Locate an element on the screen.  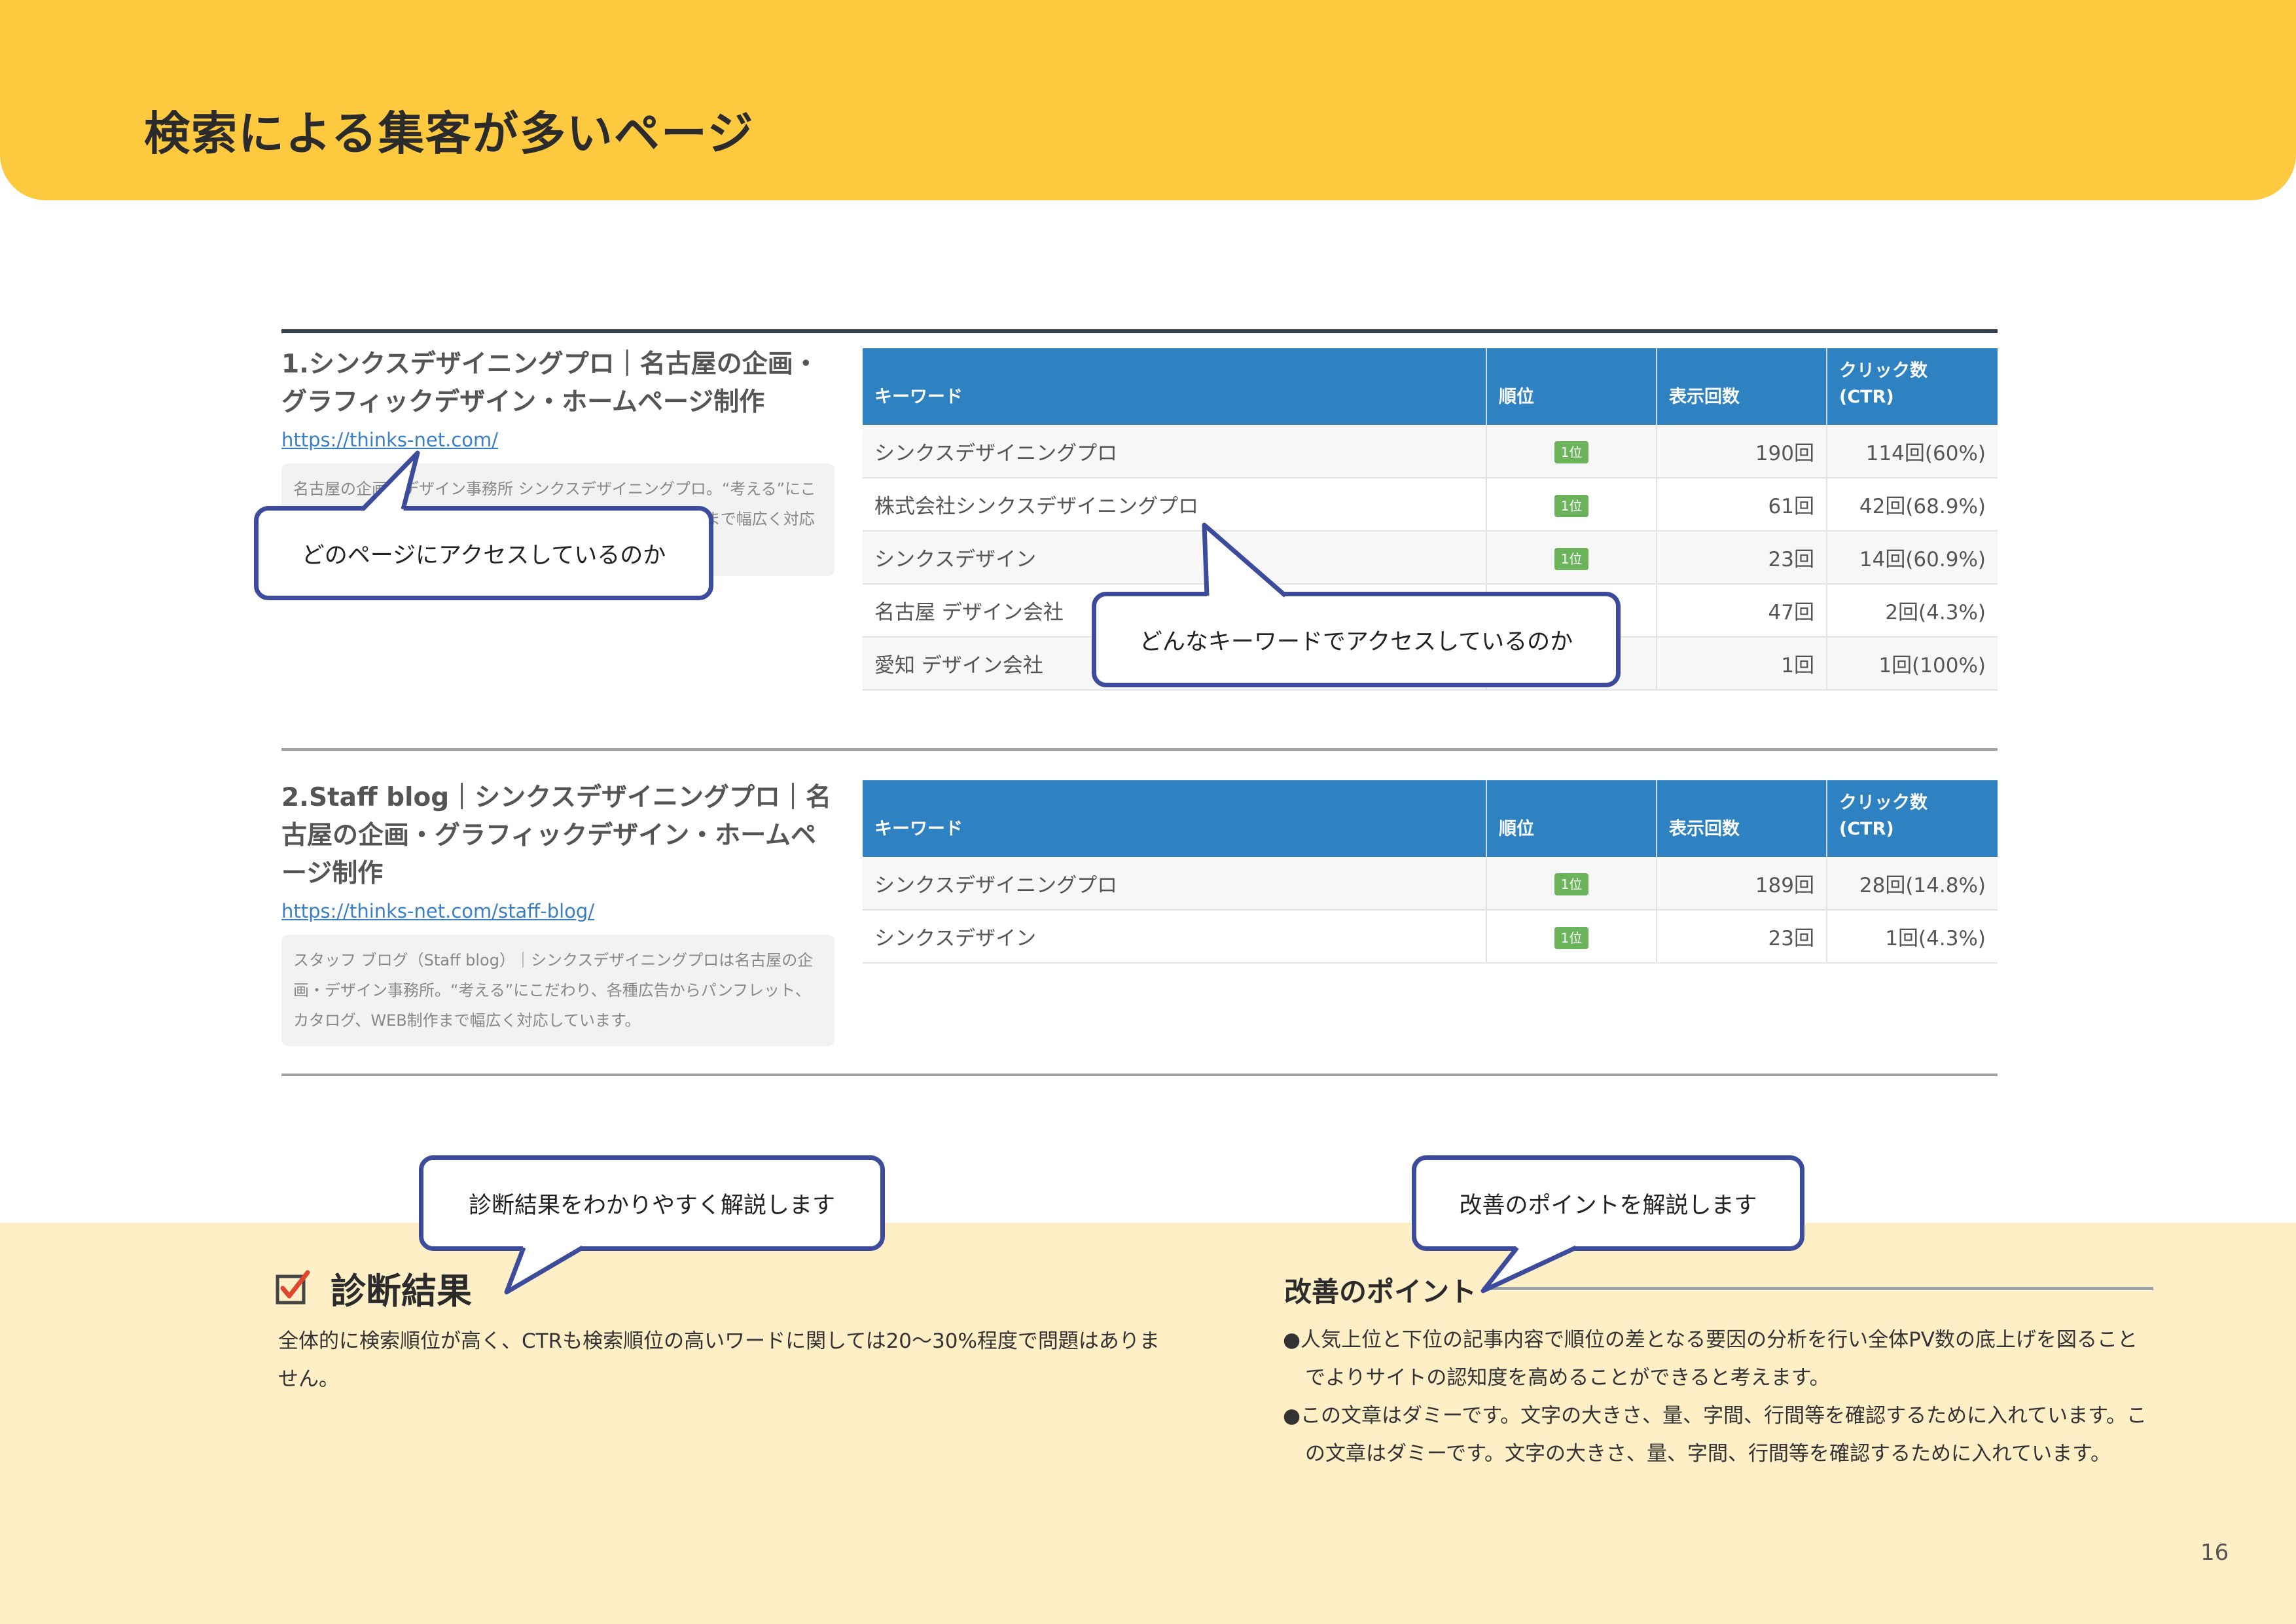
table-row: シンクスデザイニングプロ 1位 190回 114回(60%) is located at coordinates (1430, 451).